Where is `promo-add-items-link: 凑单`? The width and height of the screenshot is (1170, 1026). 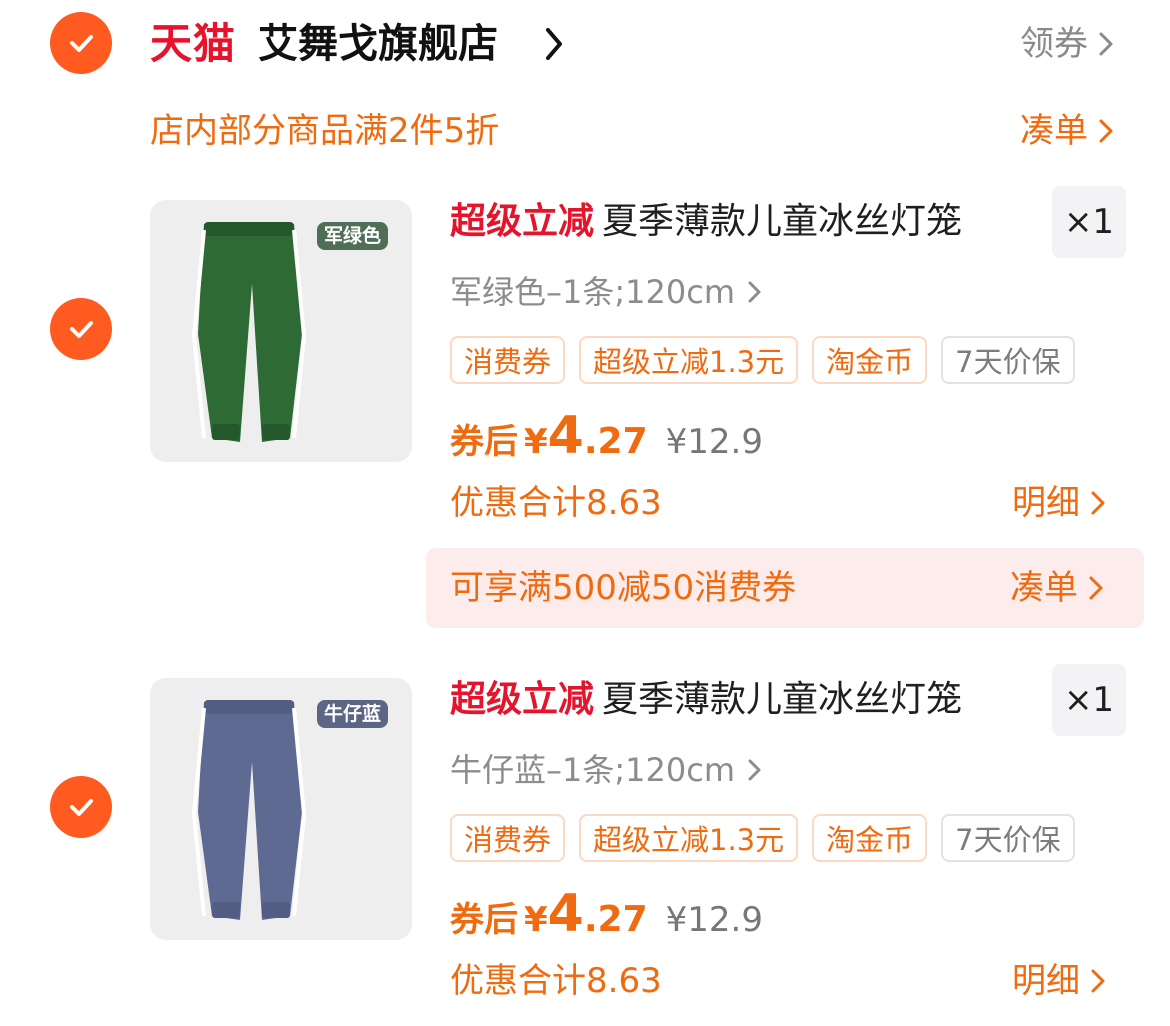 promo-add-items-link: 凑单 is located at coordinates (1059, 588).